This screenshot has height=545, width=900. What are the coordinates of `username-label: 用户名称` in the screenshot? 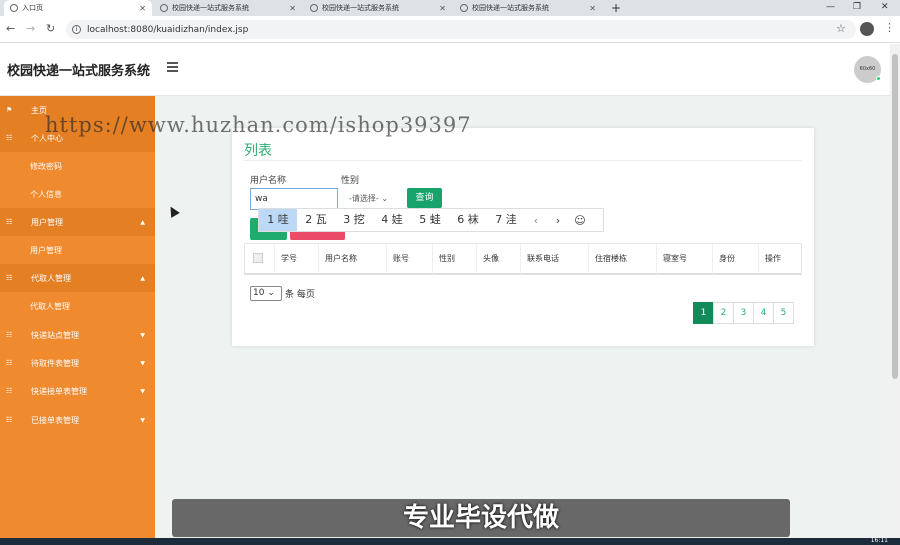 It's located at (268, 181).